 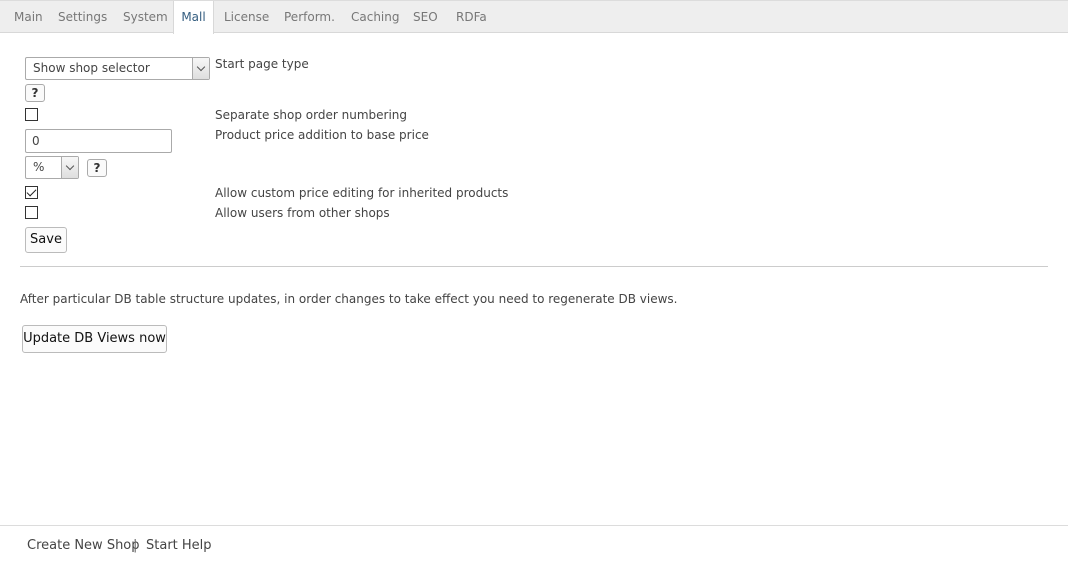 What do you see at coordinates (322, 135) in the screenshot?
I see `price-addition-label: Product price addition to base price` at bounding box center [322, 135].